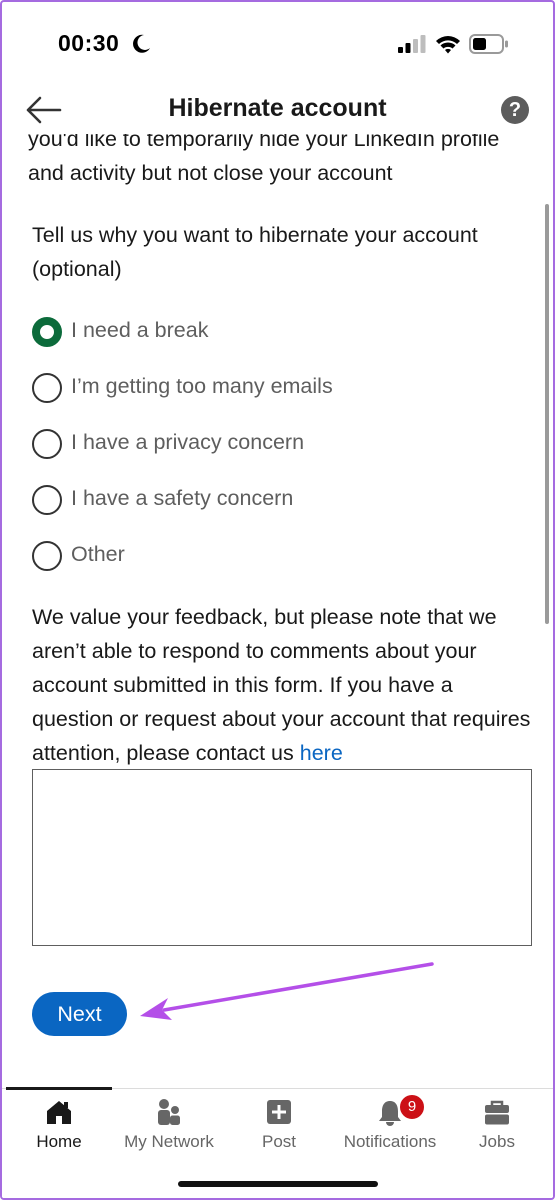 Image resolution: width=555 pixels, height=1200 pixels. I want to click on tab-label: Notifications, so click(390, 1141).